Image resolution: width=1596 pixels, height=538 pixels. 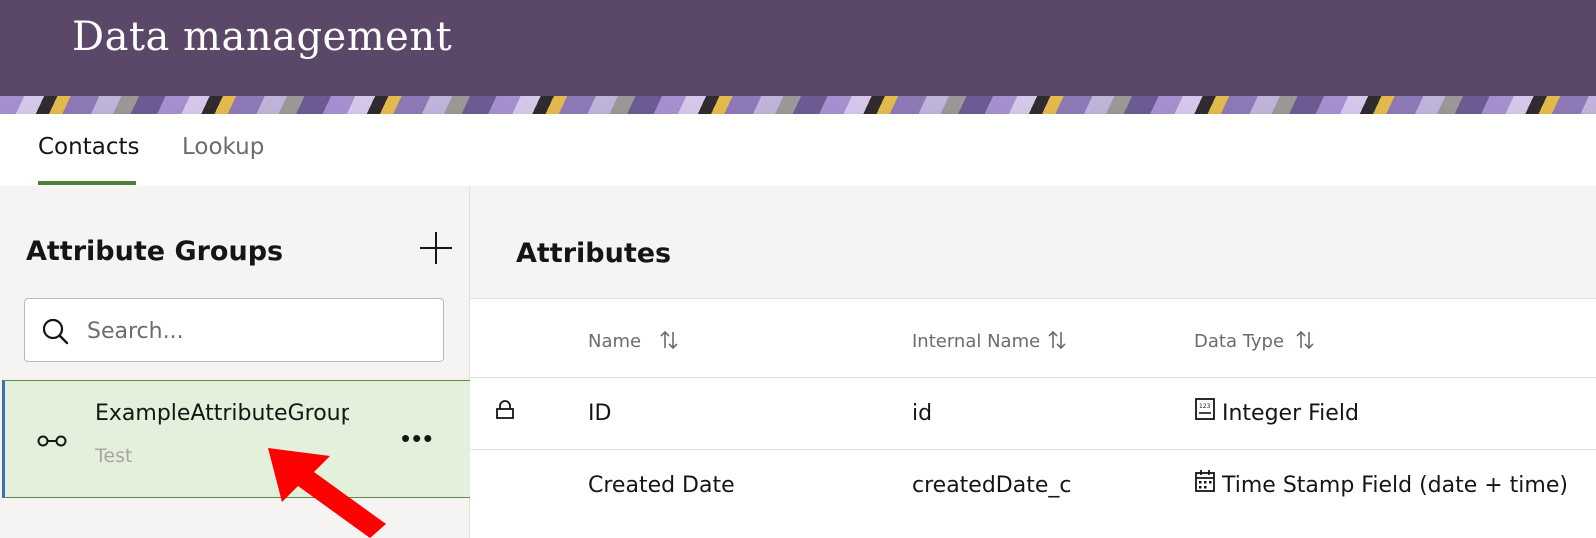 What do you see at coordinates (419, 438) in the screenshot?
I see `more-options-icon: •••` at bounding box center [419, 438].